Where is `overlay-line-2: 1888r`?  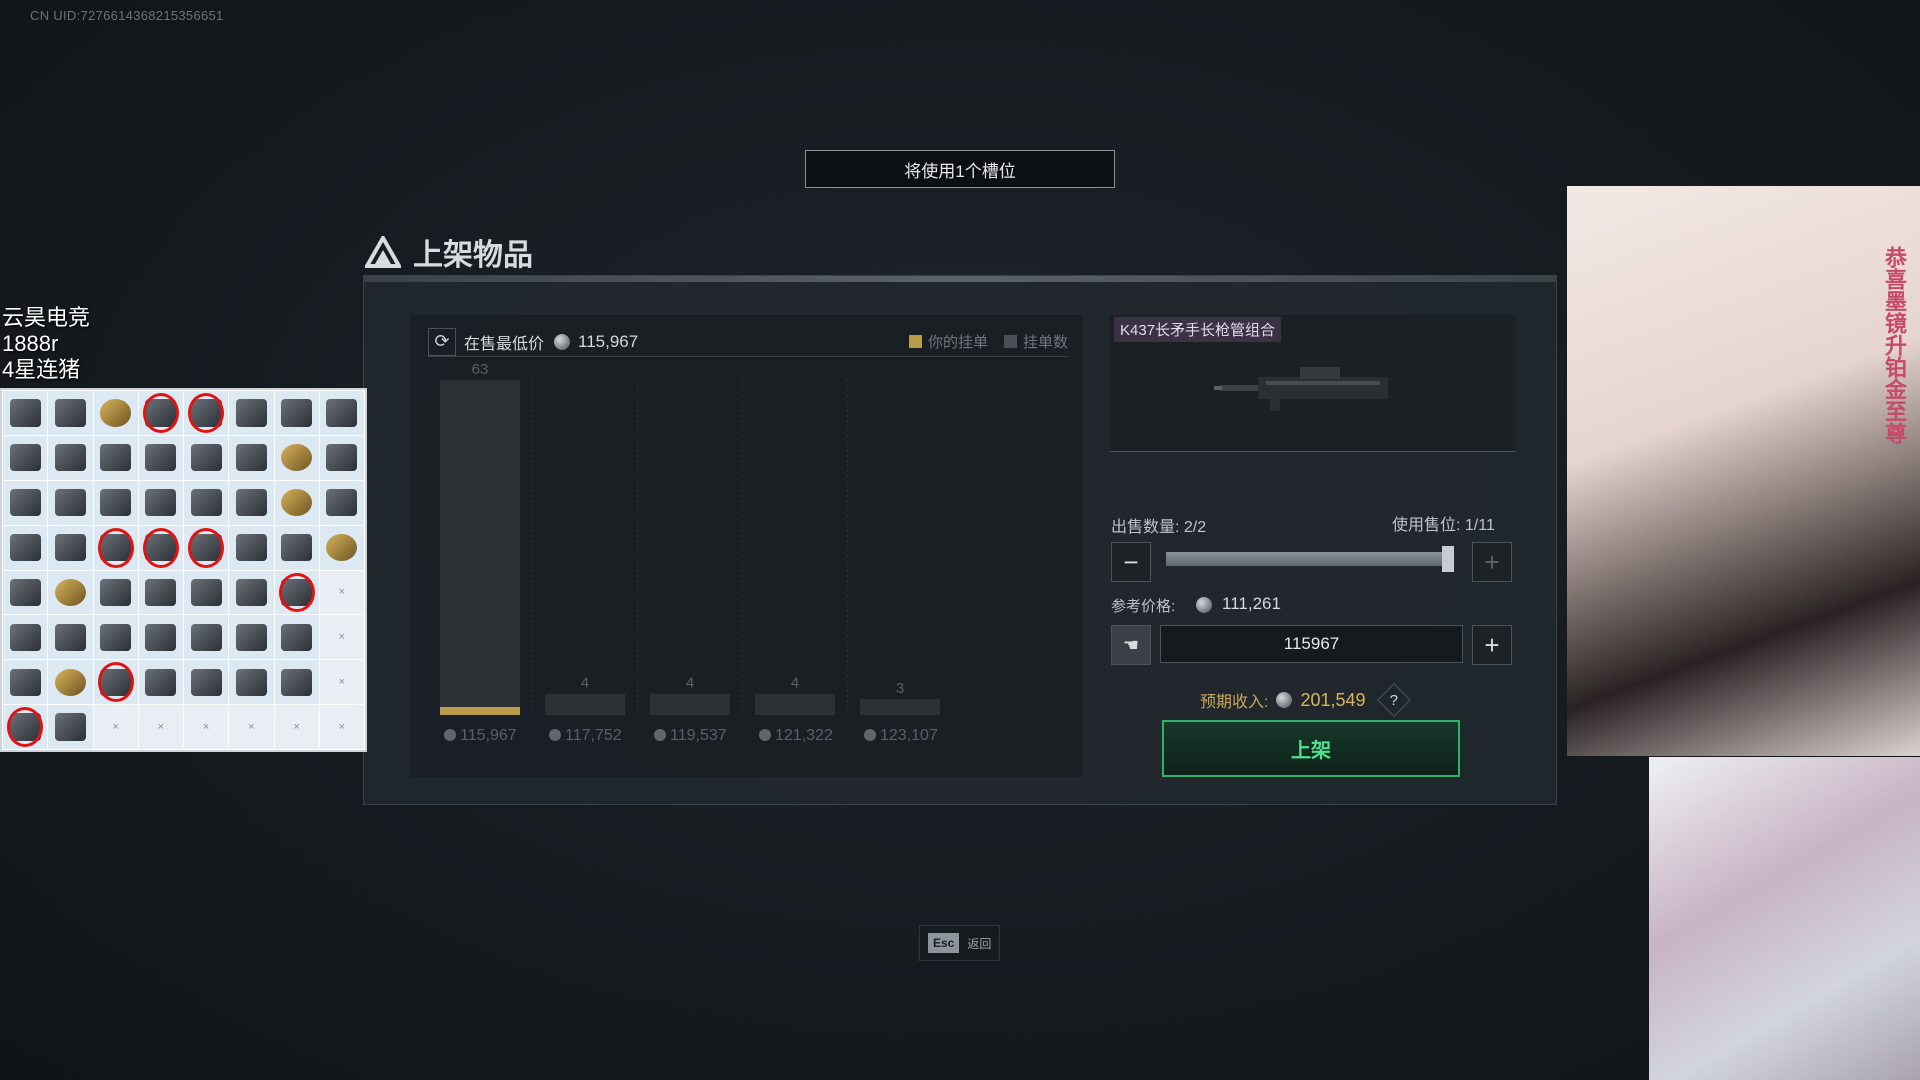
overlay-line-2: 1888r is located at coordinates (30, 343).